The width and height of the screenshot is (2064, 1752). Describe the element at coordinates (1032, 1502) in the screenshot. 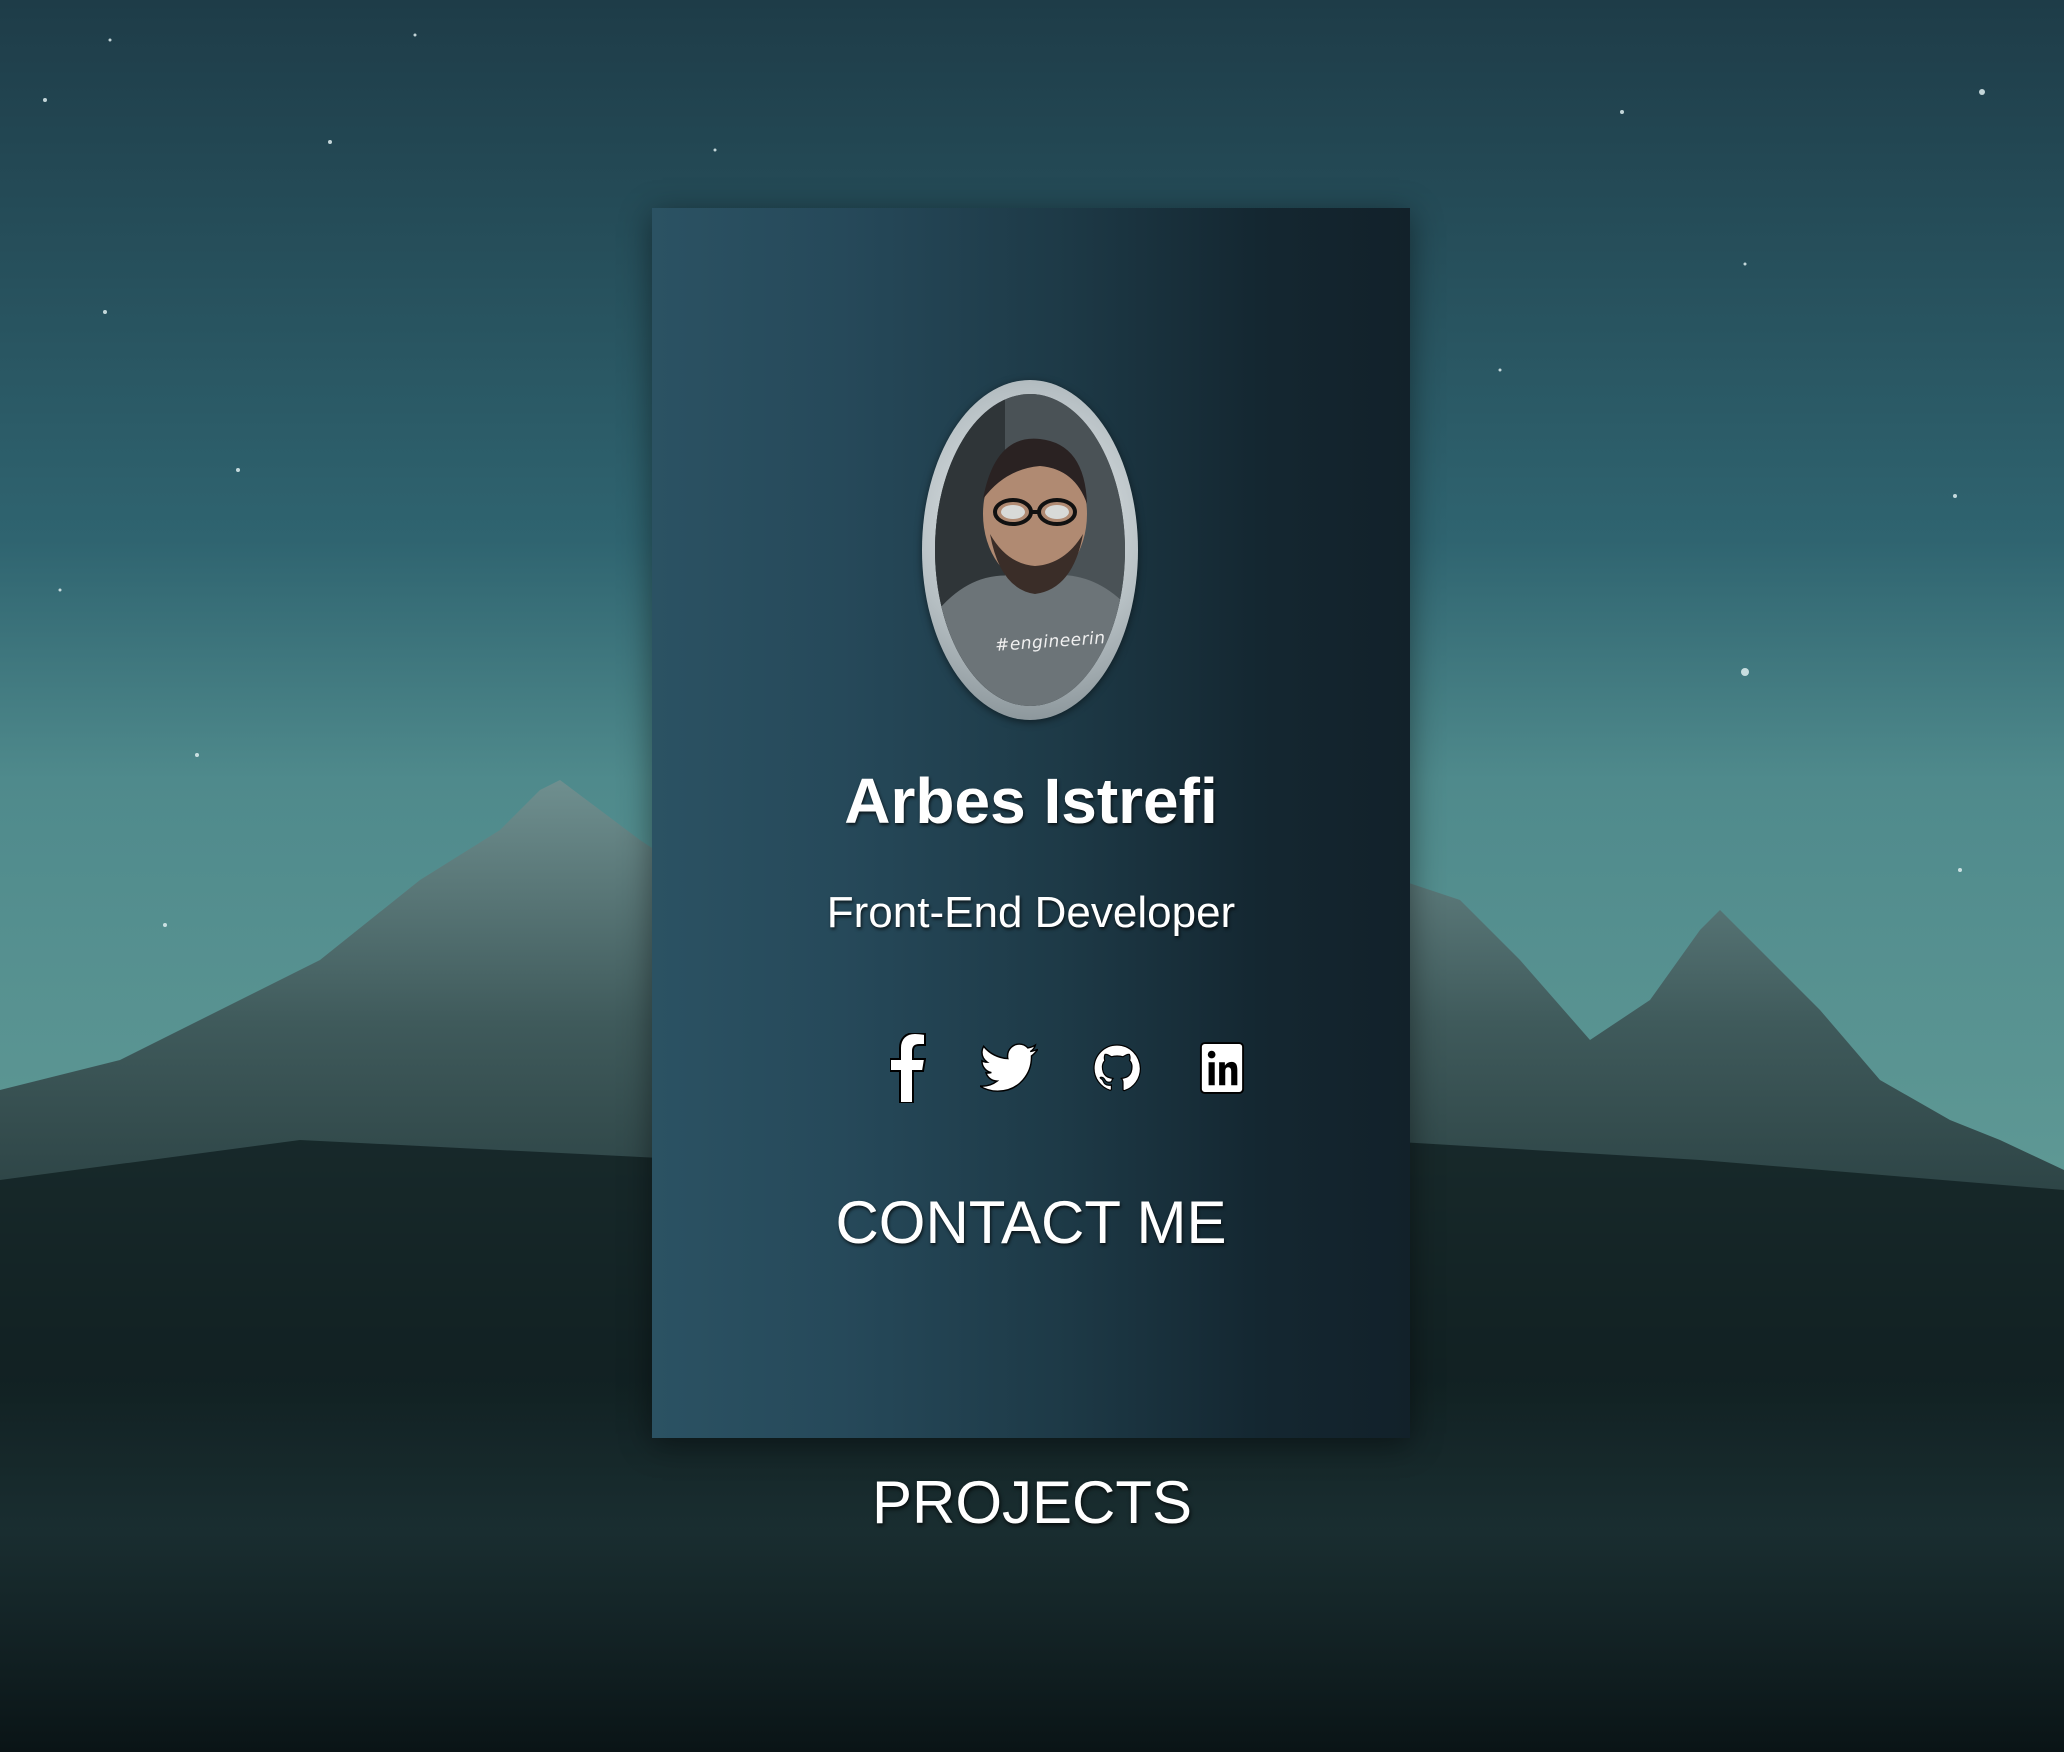

I see `projects-link: PROJECTS` at that location.